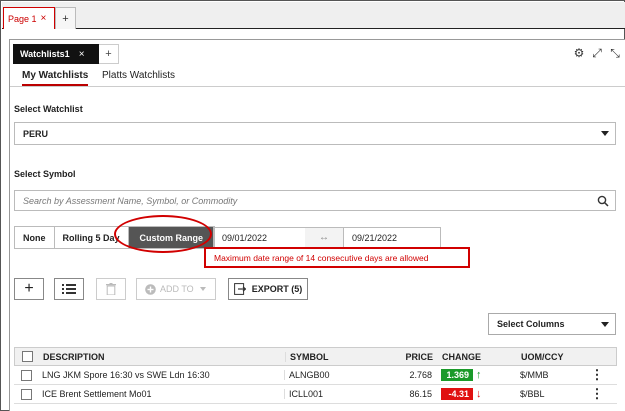 Image resolution: width=625 pixels, height=411 pixels. What do you see at coordinates (65, 18) in the screenshot?
I see `add-page-tab-button: +` at bounding box center [65, 18].